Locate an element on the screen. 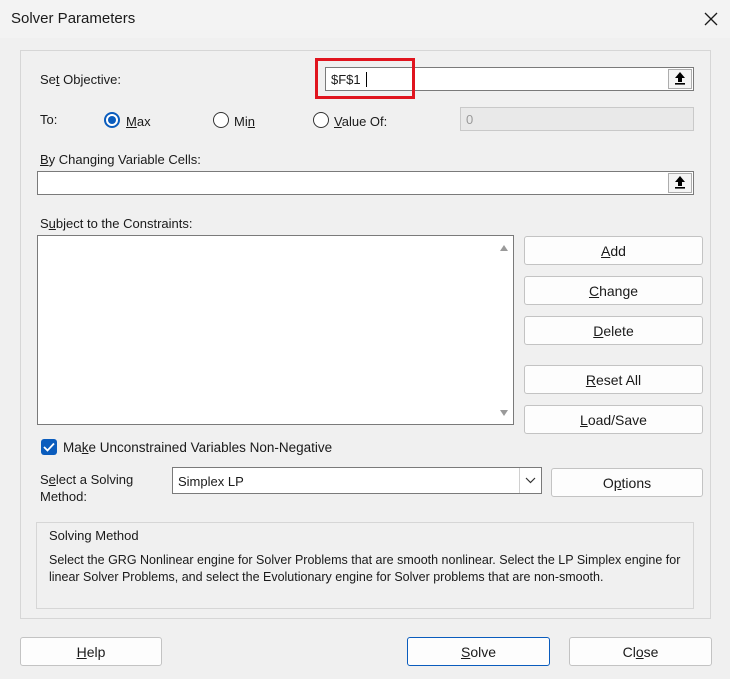 Image resolution: width=730 pixels, height=679 pixels. solve-button: Solve is located at coordinates (478, 651).